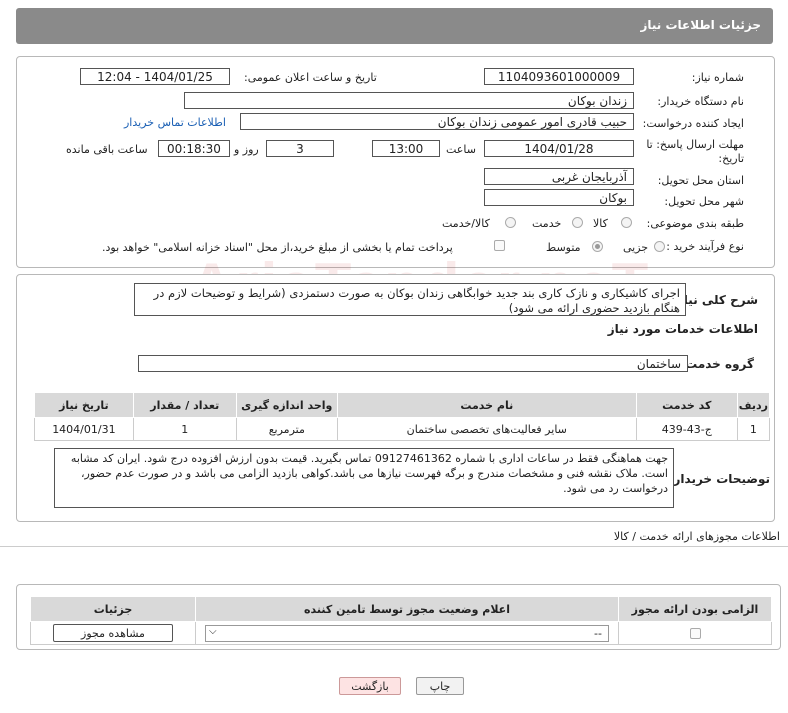 The height and width of the screenshot is (713, 788). What do you see at coordinates (184, 429) in the screenshot?
I see `cell-quantity: 1` at bounding box center [184, 429].